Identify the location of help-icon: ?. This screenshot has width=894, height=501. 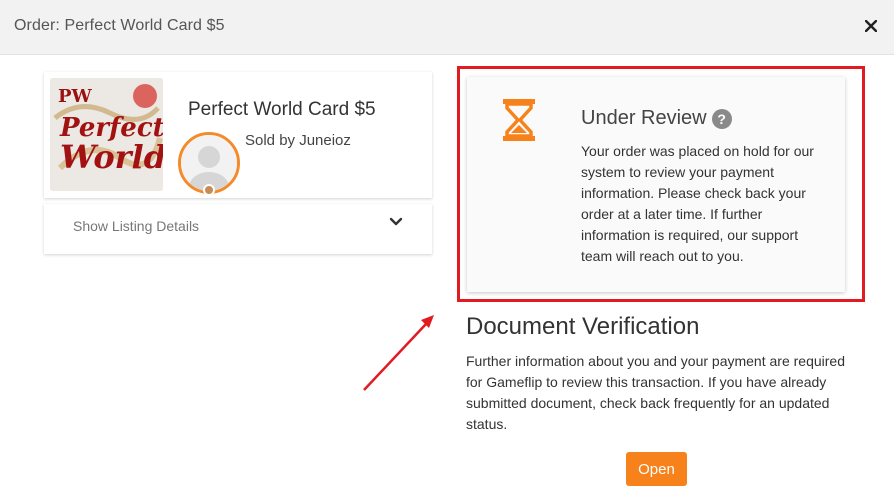
(721, 118).